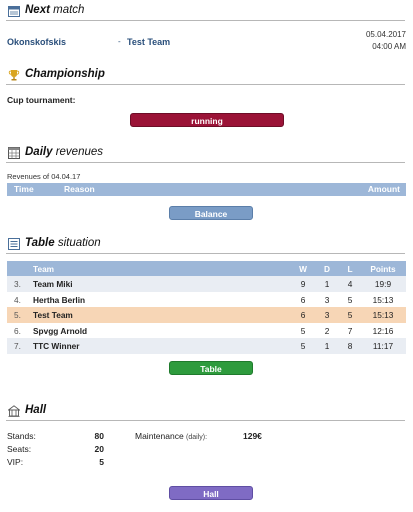 Image resolution: width=413 pixels, height=512 pixels. What do you see at coordinates (44, 269) in the screenshot?
I see `column-team: Team` at bounding box center [44, 269].